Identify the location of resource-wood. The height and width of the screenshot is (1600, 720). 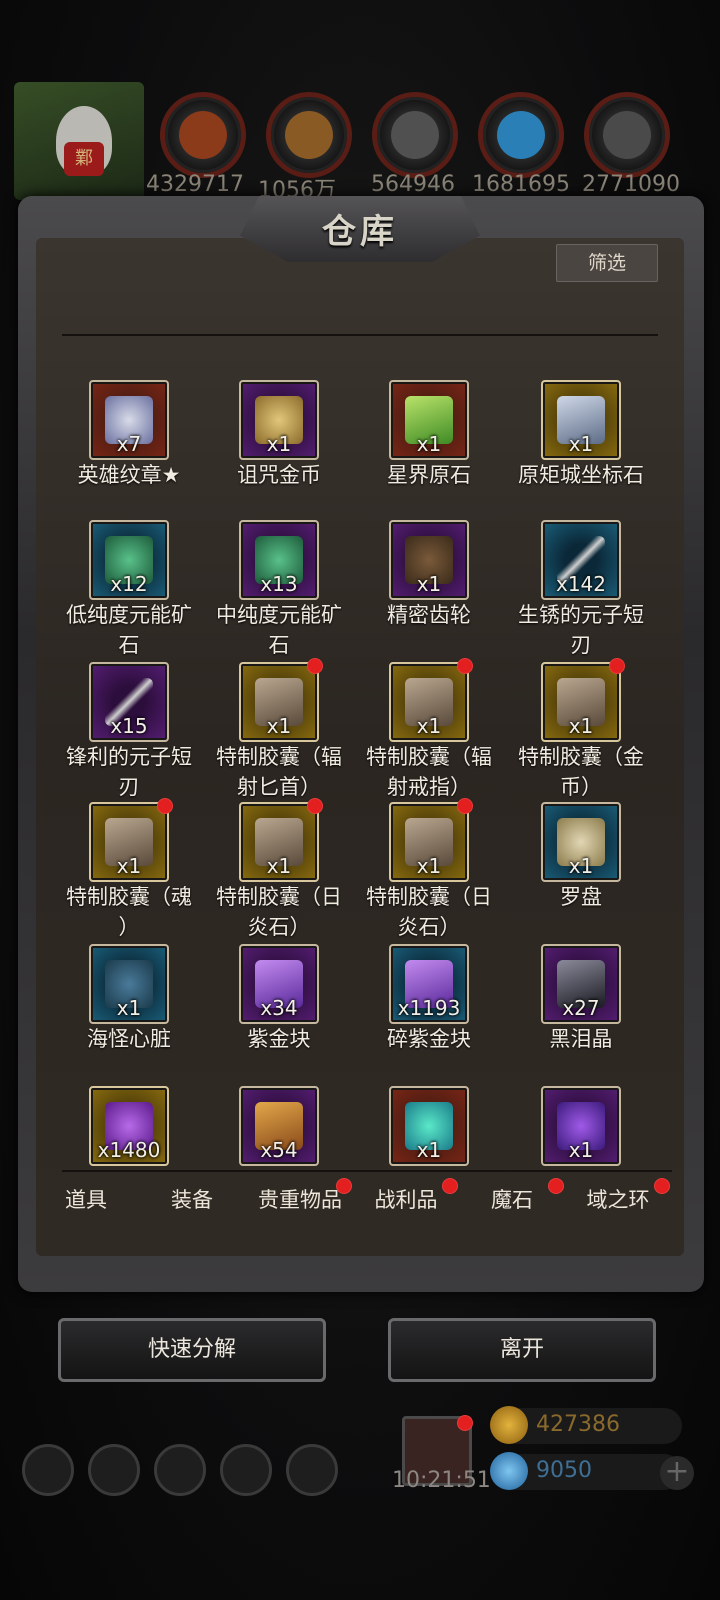
(309, 135).